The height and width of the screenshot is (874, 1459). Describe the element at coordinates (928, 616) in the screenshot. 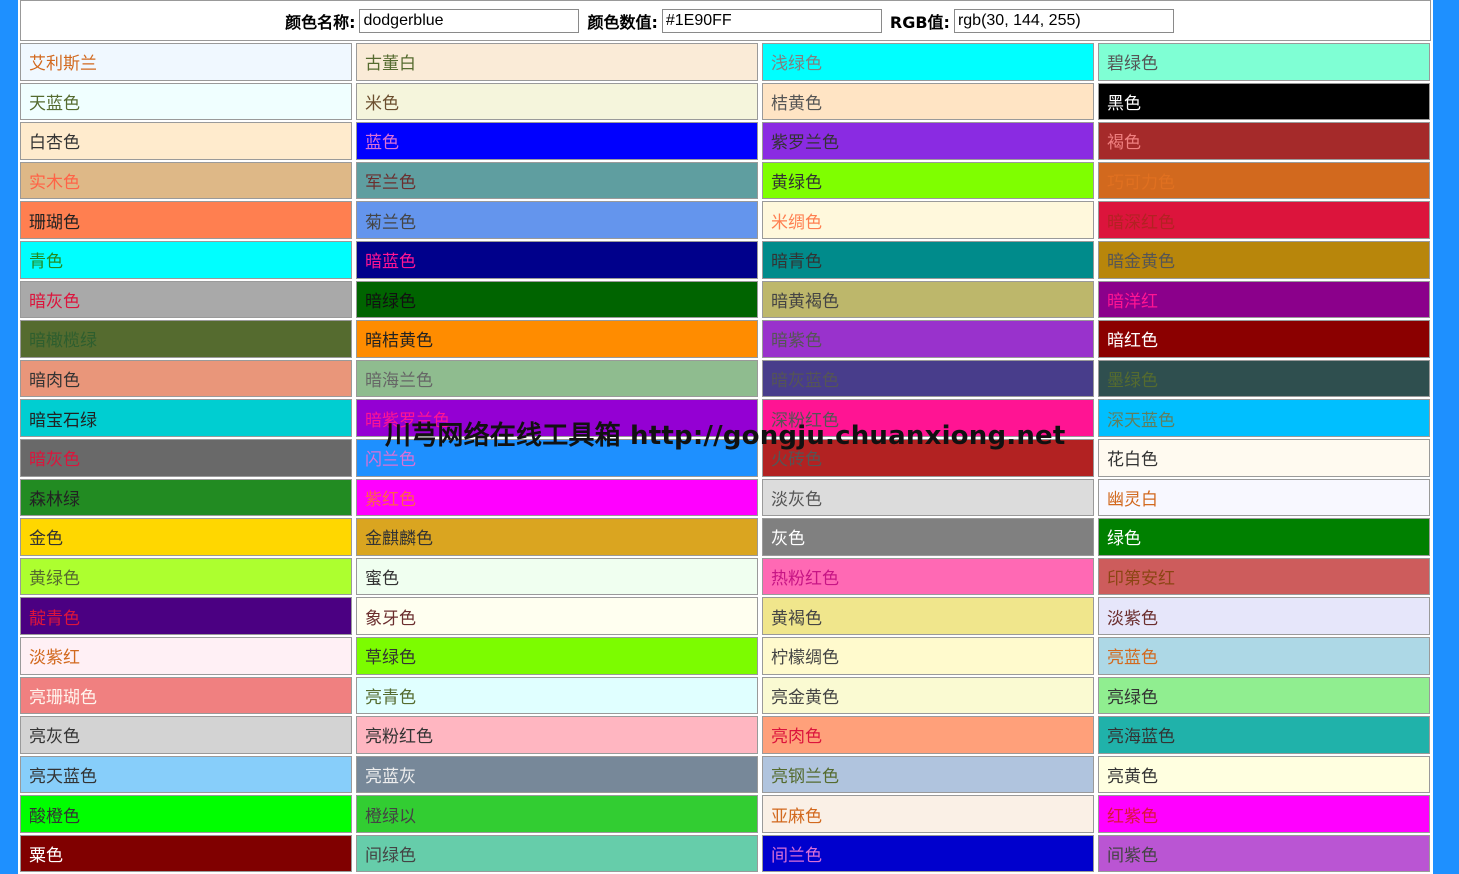

I see `color-swatch-cell: 黄褐色` at that location.